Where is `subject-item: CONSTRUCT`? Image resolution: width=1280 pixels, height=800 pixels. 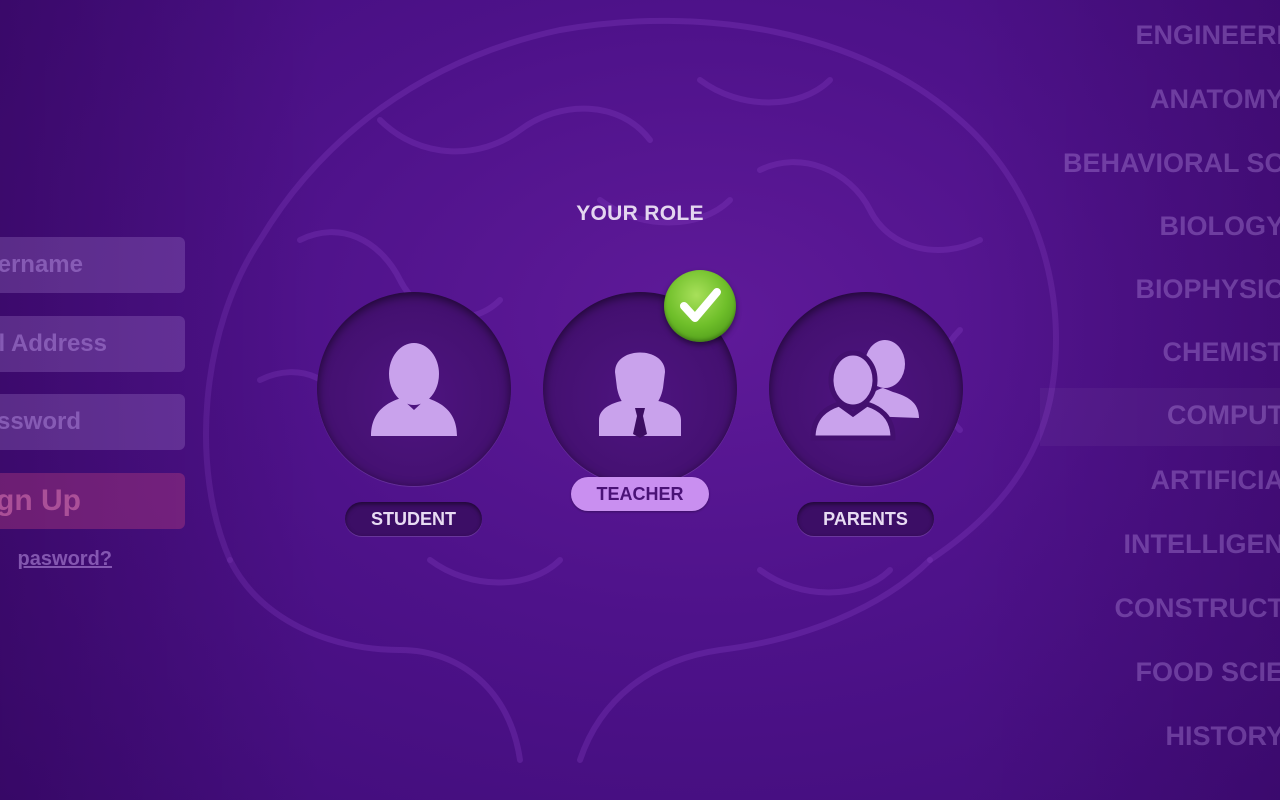
subject-item: CONSTRUCT is located at coordinates (1197, 608).